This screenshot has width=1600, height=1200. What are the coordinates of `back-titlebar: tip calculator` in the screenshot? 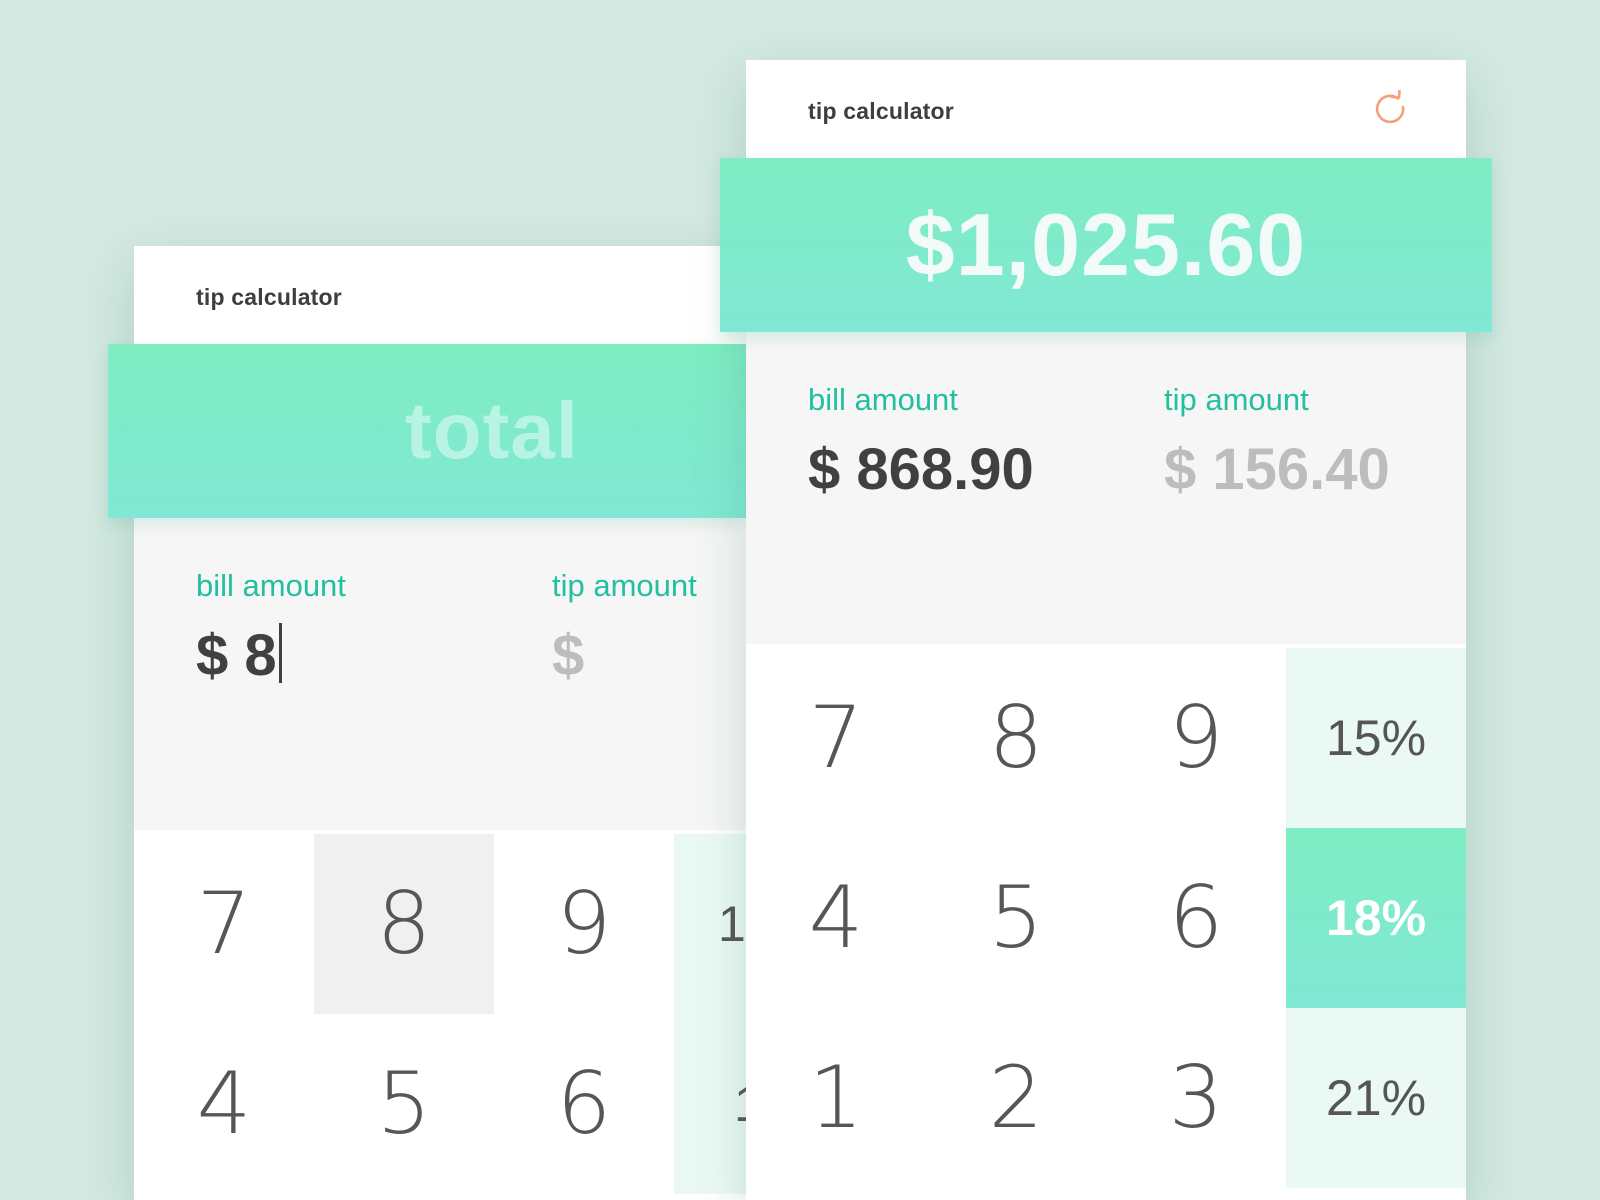 It's located at (440, 295).